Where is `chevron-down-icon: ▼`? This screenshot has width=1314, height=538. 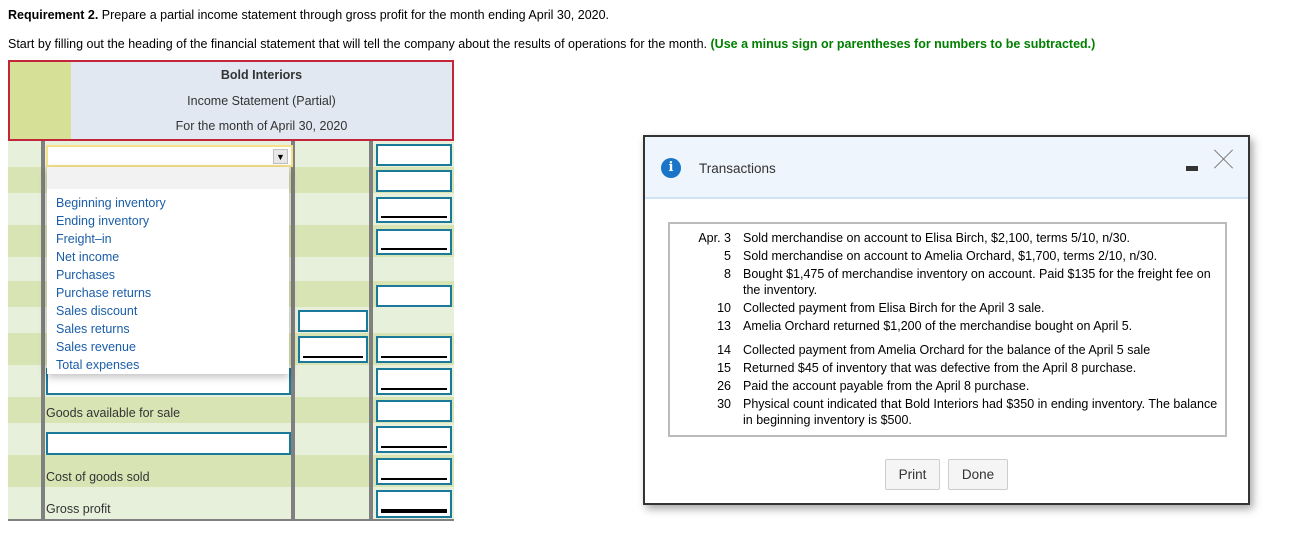
chevron-down-icon: ▼ is located at coordinates (280, 156).